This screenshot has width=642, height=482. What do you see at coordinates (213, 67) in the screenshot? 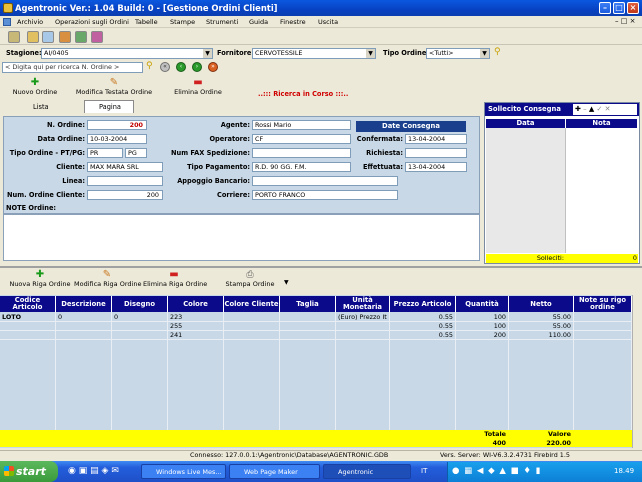
I see `last-record-icon: »` at bounding box center [213, 67].